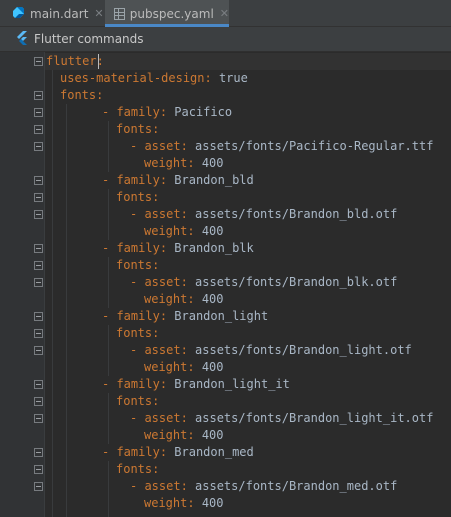  What do you see at coordinates (171, 13) in the screenshot?
I see `tab-label: pubspec.yaml` at bounding box center [171, 13].